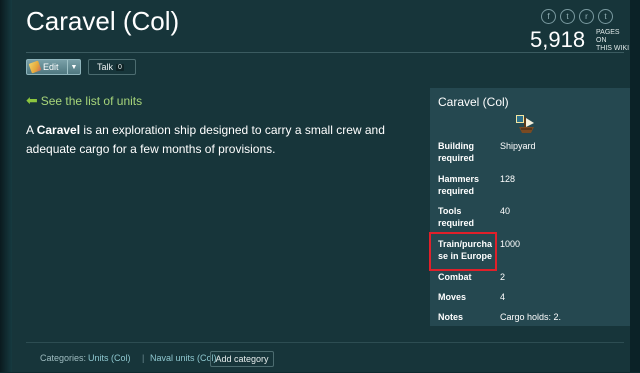 Image resolution: width=640 pixels, height=373 pixels. What do you see at coordinates (463, 251) in the screenshot?
I see `highlight-box` at bounding box center [463, 251].